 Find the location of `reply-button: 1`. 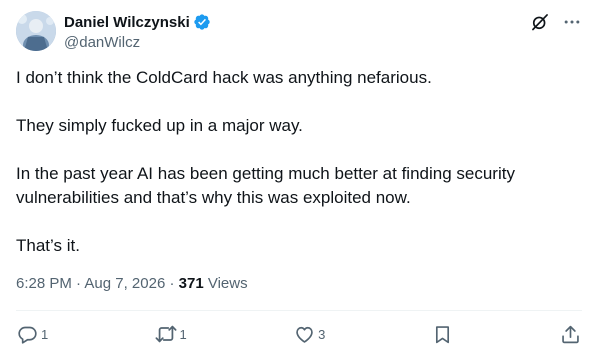

reply-button: 1 is located at coordinates (32, 334).